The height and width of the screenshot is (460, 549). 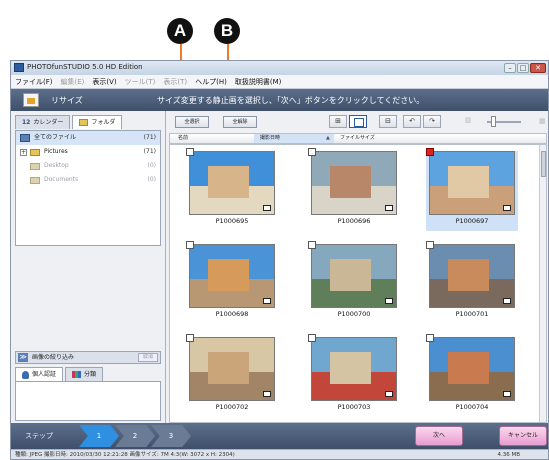 I want to click on tab-personal: 個人認証, so click(x=39, y=374).